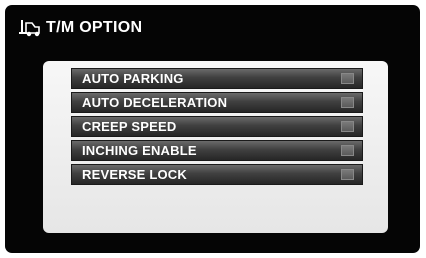  I want to click on option-reverse-lock: REVERSE LOCK, so click(217, 174).